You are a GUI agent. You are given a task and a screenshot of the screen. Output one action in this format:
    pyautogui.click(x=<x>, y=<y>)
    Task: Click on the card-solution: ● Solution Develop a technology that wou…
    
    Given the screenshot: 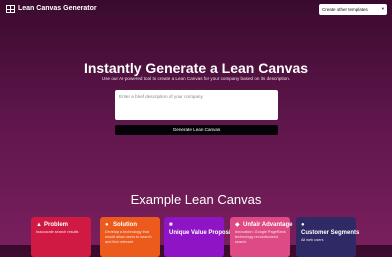 What is the action you would take?
    pyautogui.click(x=130, y=237)
    